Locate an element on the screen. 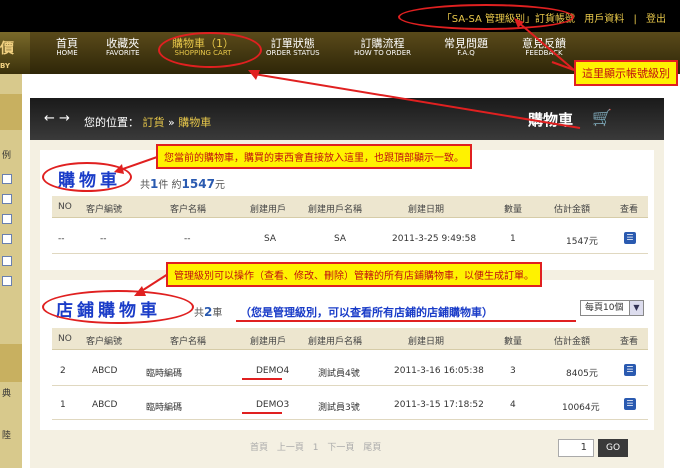 This screenshot has height=468, width=680. annotation-account-level: 這里顯示帳號級別 is located at coordinates (626, 73).